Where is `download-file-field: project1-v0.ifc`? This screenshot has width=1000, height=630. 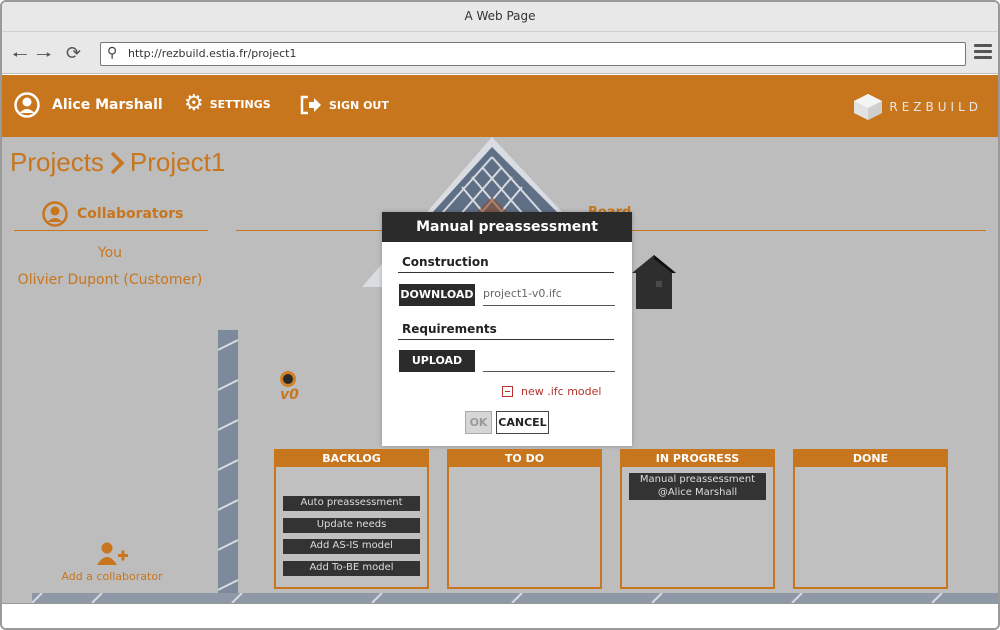
download-file-field: project1-v0.ifc is located at coordinates (549, 295).